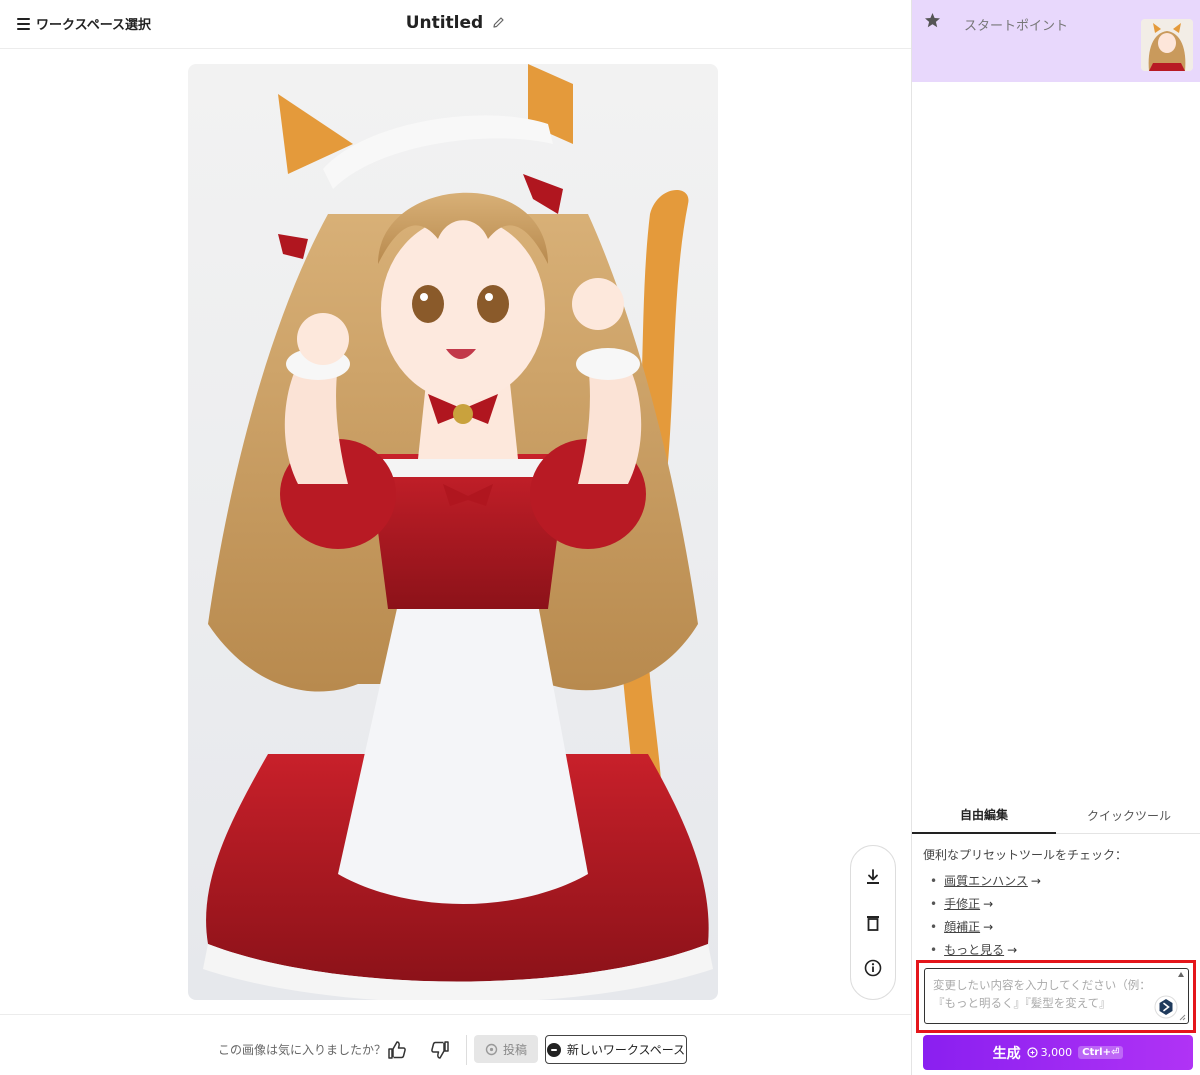  I want to click on thumbs-down-icon, so click(440, 1050).